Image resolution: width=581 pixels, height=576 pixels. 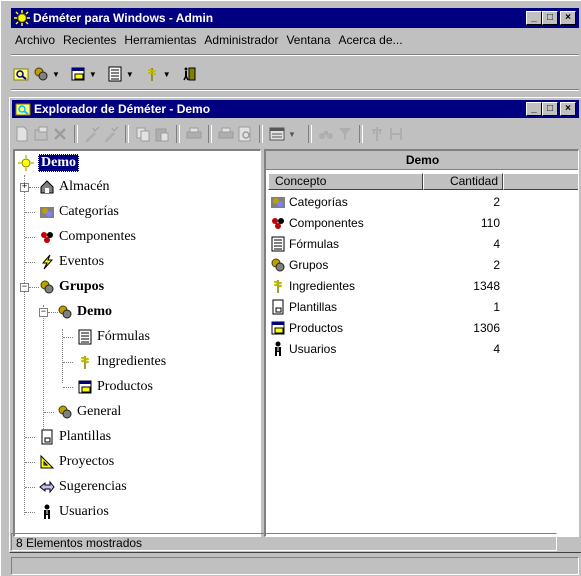 I want to click on tree-label: Ingredientes, so click(x=132, y=361).